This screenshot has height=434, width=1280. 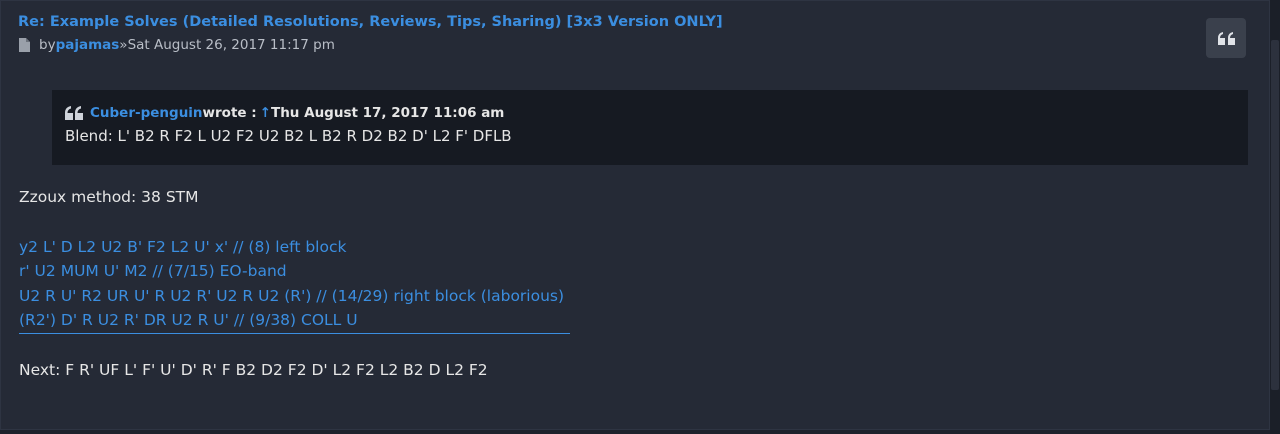 What do you see at coordinates (146, 113) in the screenshot?
I see `quote-author-link: Cuber-penguin` at bounding box center [146, 113].